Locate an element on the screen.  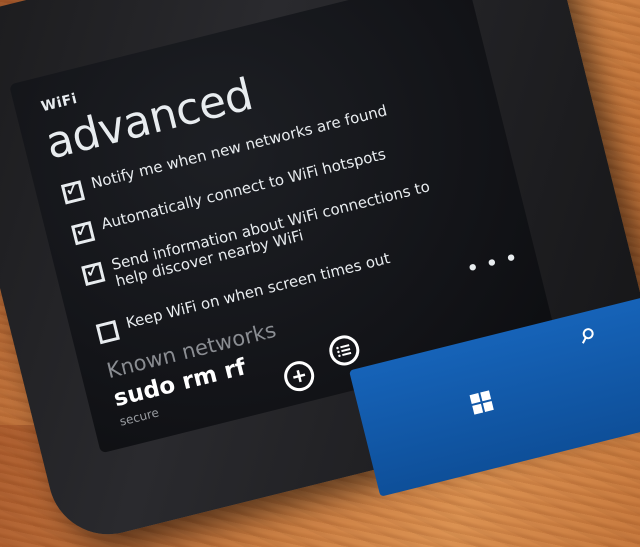
more-icon: • • • is located at coordinates (493, 263).